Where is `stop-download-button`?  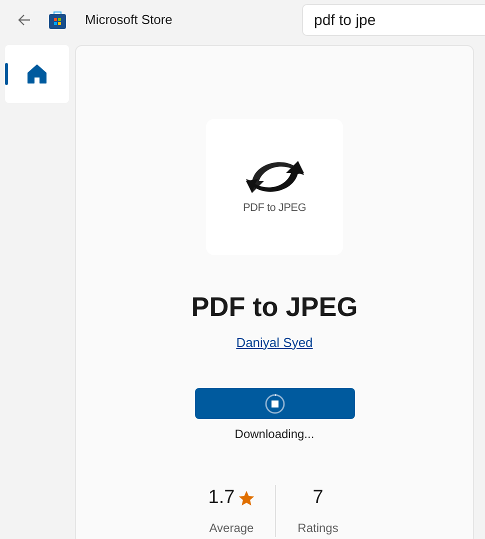 stop-download-button is located at coordinates (274, 403).